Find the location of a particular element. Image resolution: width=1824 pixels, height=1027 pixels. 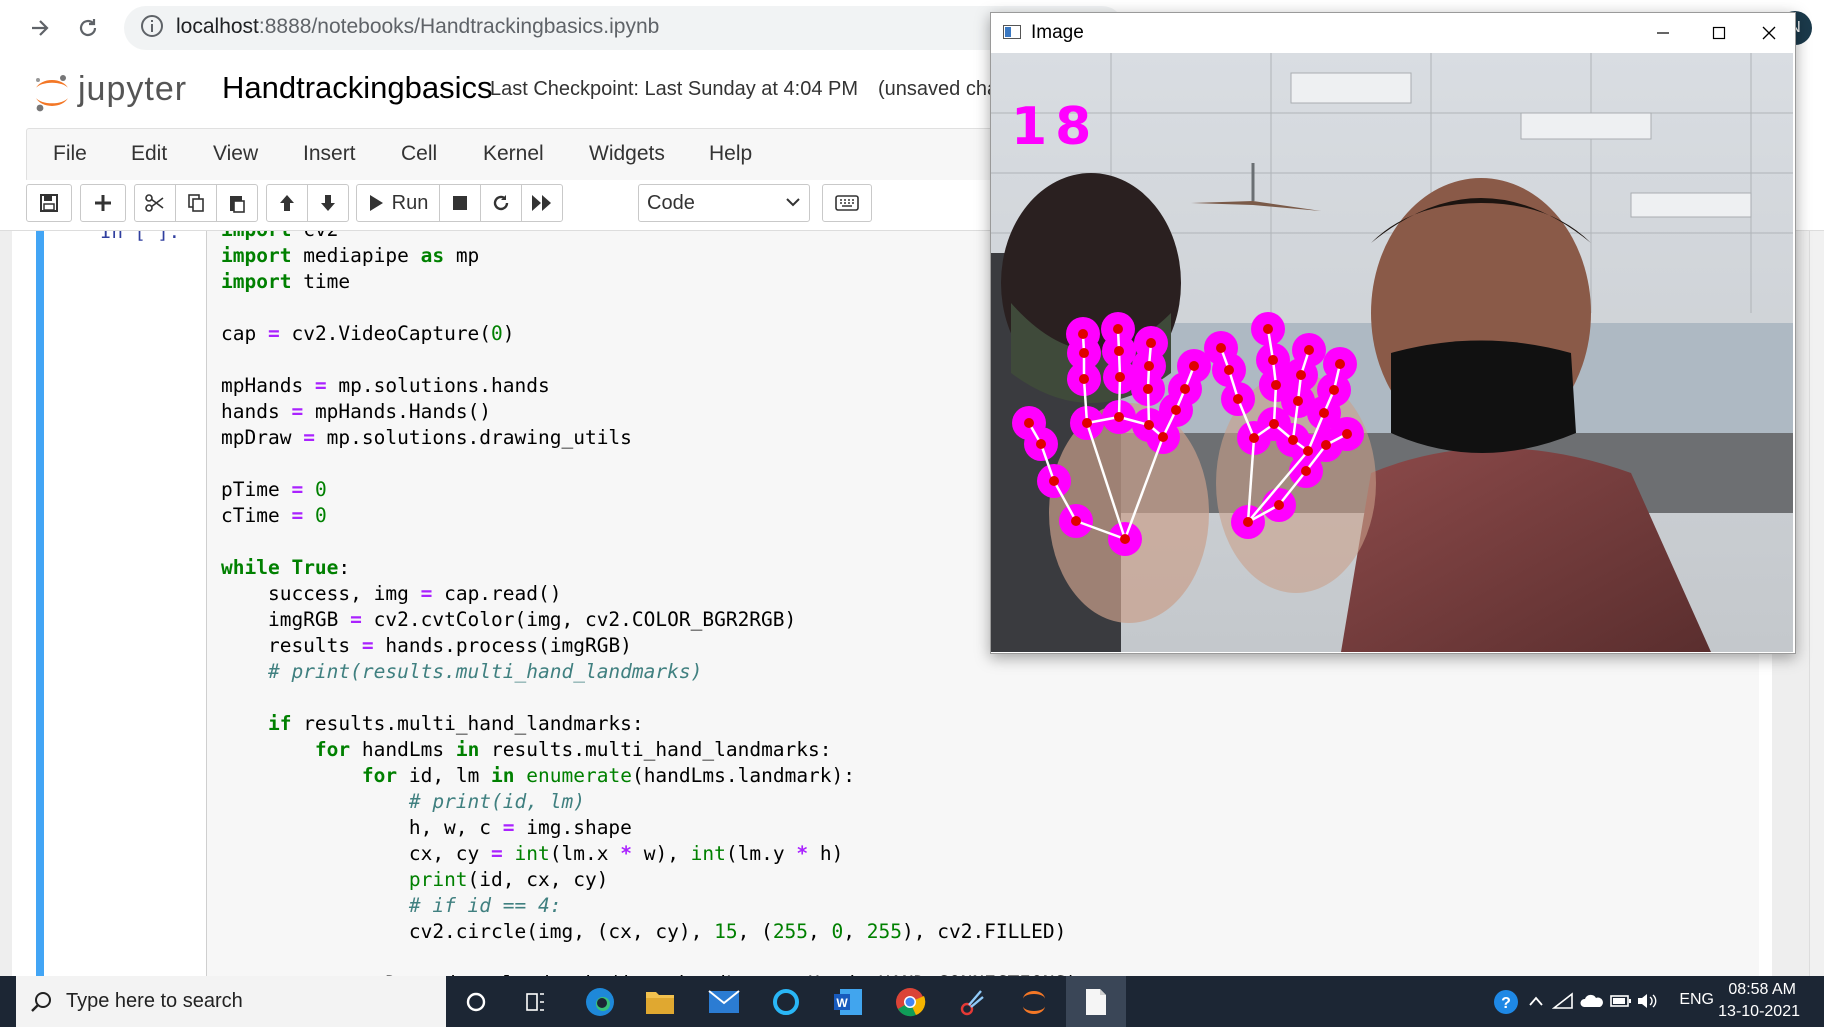

minimize-button is located at coordinates (1663, 33).